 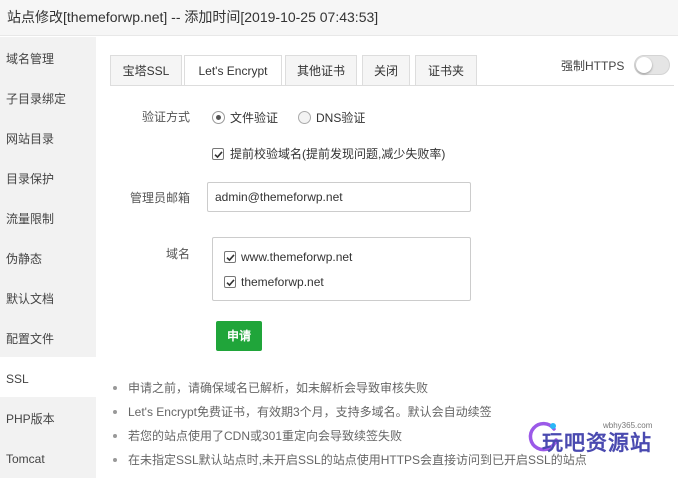 What do you see at coordinates (644, 65) in the screenshot?
I see `toggle-knob` at bounding box center [644, 65].